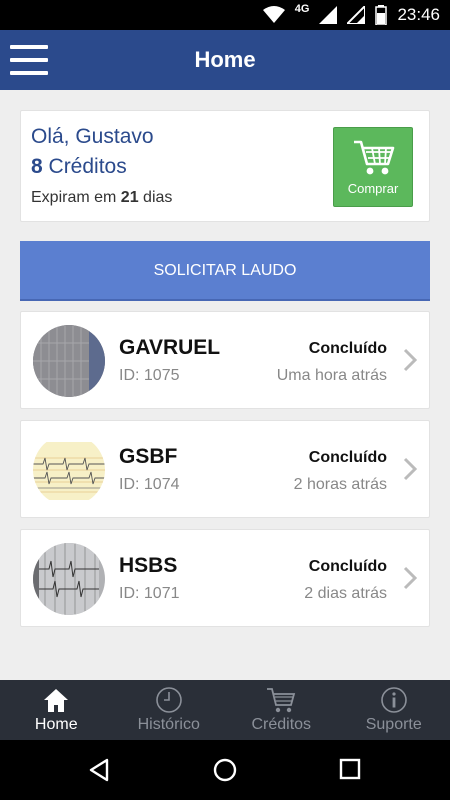  What do you see at coordinates (149, 593) in the screenshot?
I see `report-id: ID: 1071` at bounding box center [149, 593].